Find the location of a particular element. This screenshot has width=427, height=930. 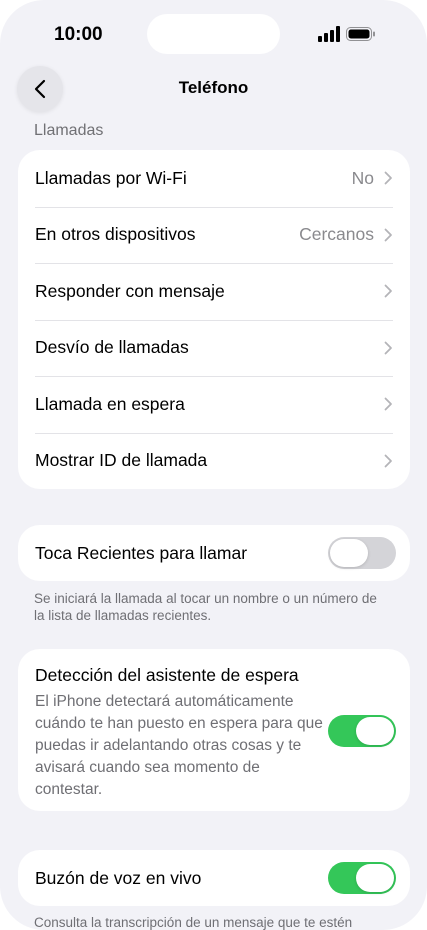

tap-recents-toggle is located at coordinates (362, 553).